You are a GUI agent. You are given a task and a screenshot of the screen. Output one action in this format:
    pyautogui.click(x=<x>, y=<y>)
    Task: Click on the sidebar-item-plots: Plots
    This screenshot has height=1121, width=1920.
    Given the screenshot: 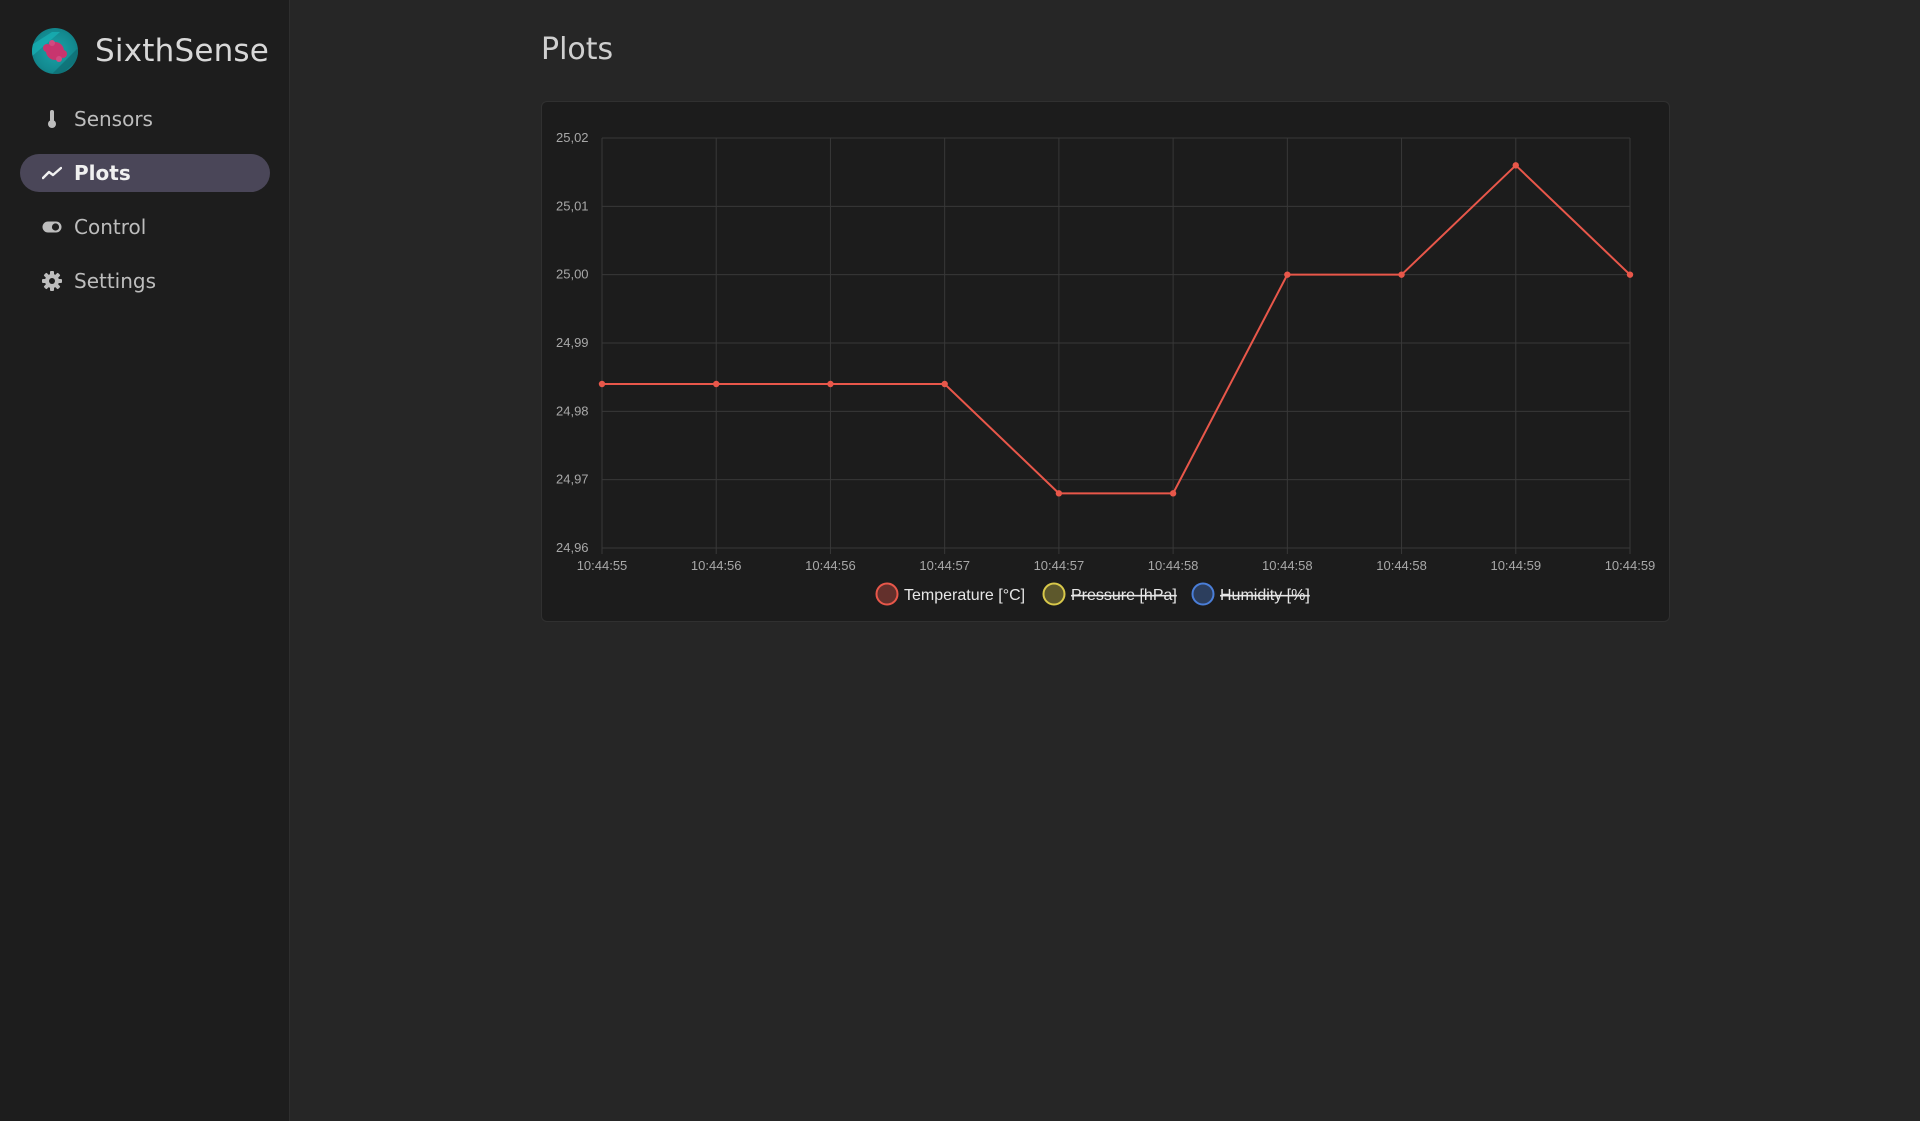 What is the action you would take?
    pyautogui.click(x=145, y=173)
    